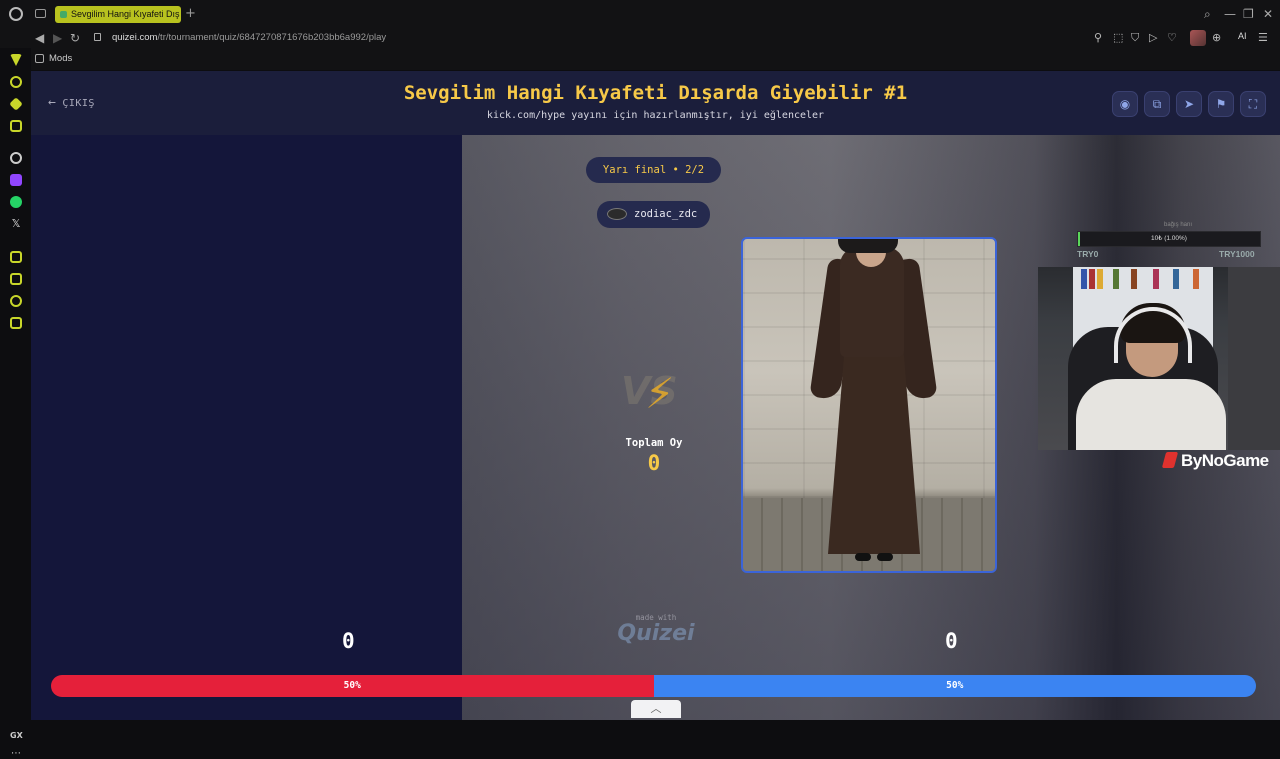 The width and height of the screenshot is (1280, 759). Describe the element at coordinates (1216, 38) in the screenshot. I see `vpn-icon: ⊕` at that location.